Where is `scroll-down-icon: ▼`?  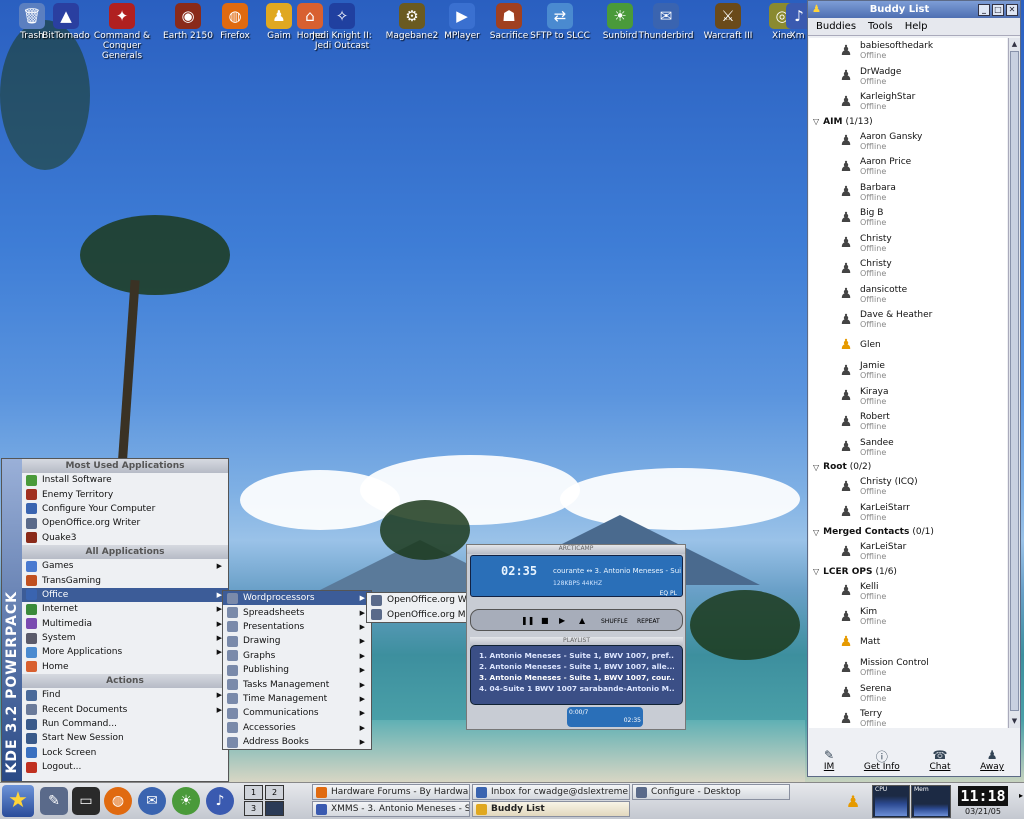 scroll-down-icon: ▼ is located at coordinates (1014, 721).